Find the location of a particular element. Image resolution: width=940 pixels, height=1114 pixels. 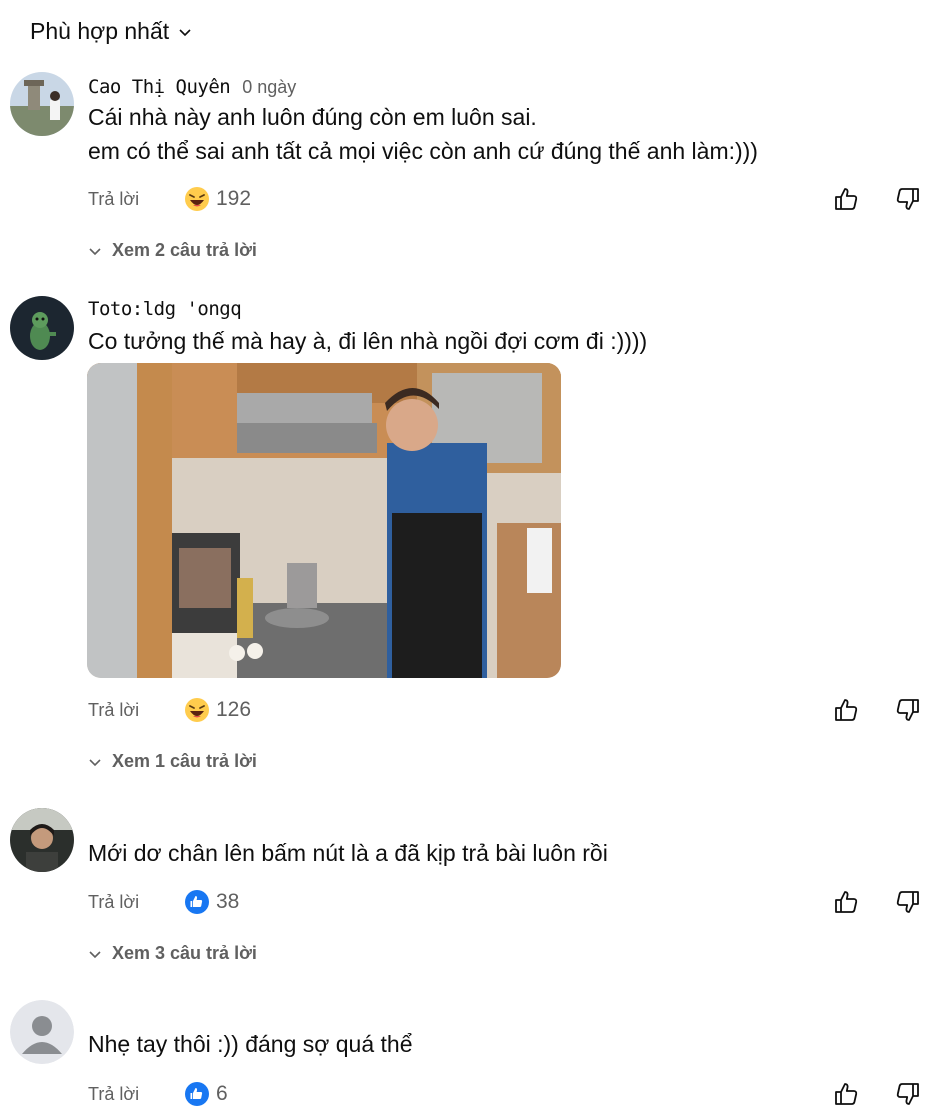

view-replies-button: Xem 2 câu trả lời is located at coordinates (172, 250).